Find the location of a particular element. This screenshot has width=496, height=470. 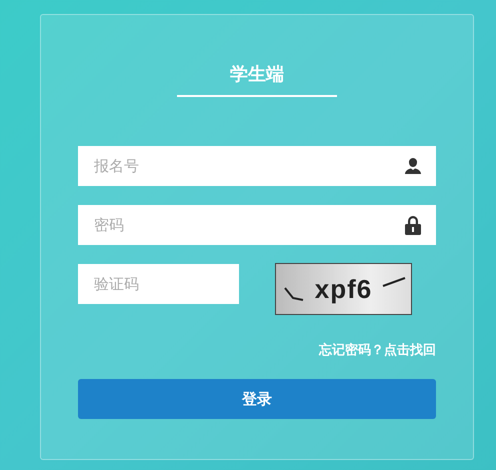

lock-icon is located at coordinates (413, 225).